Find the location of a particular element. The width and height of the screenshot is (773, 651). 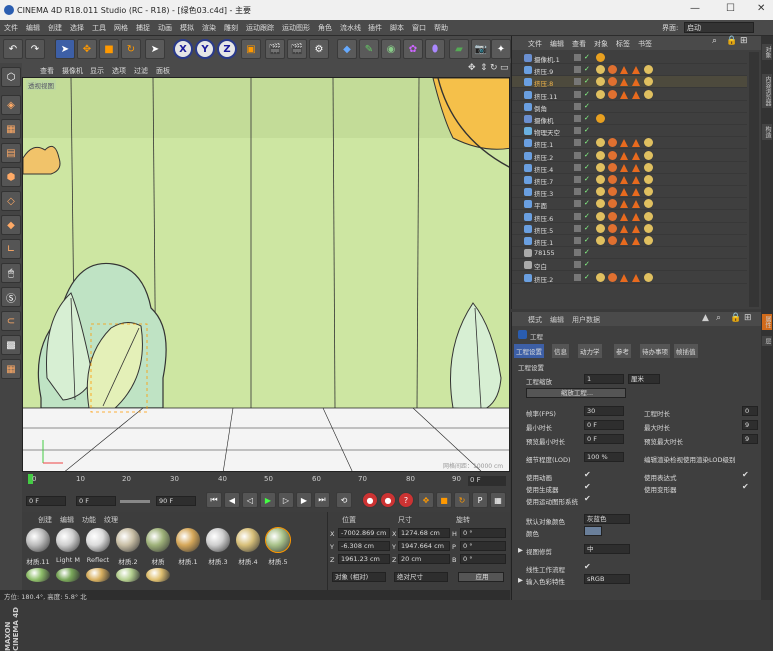

floor-icon: ▰ is located at coordinates (459, 49).